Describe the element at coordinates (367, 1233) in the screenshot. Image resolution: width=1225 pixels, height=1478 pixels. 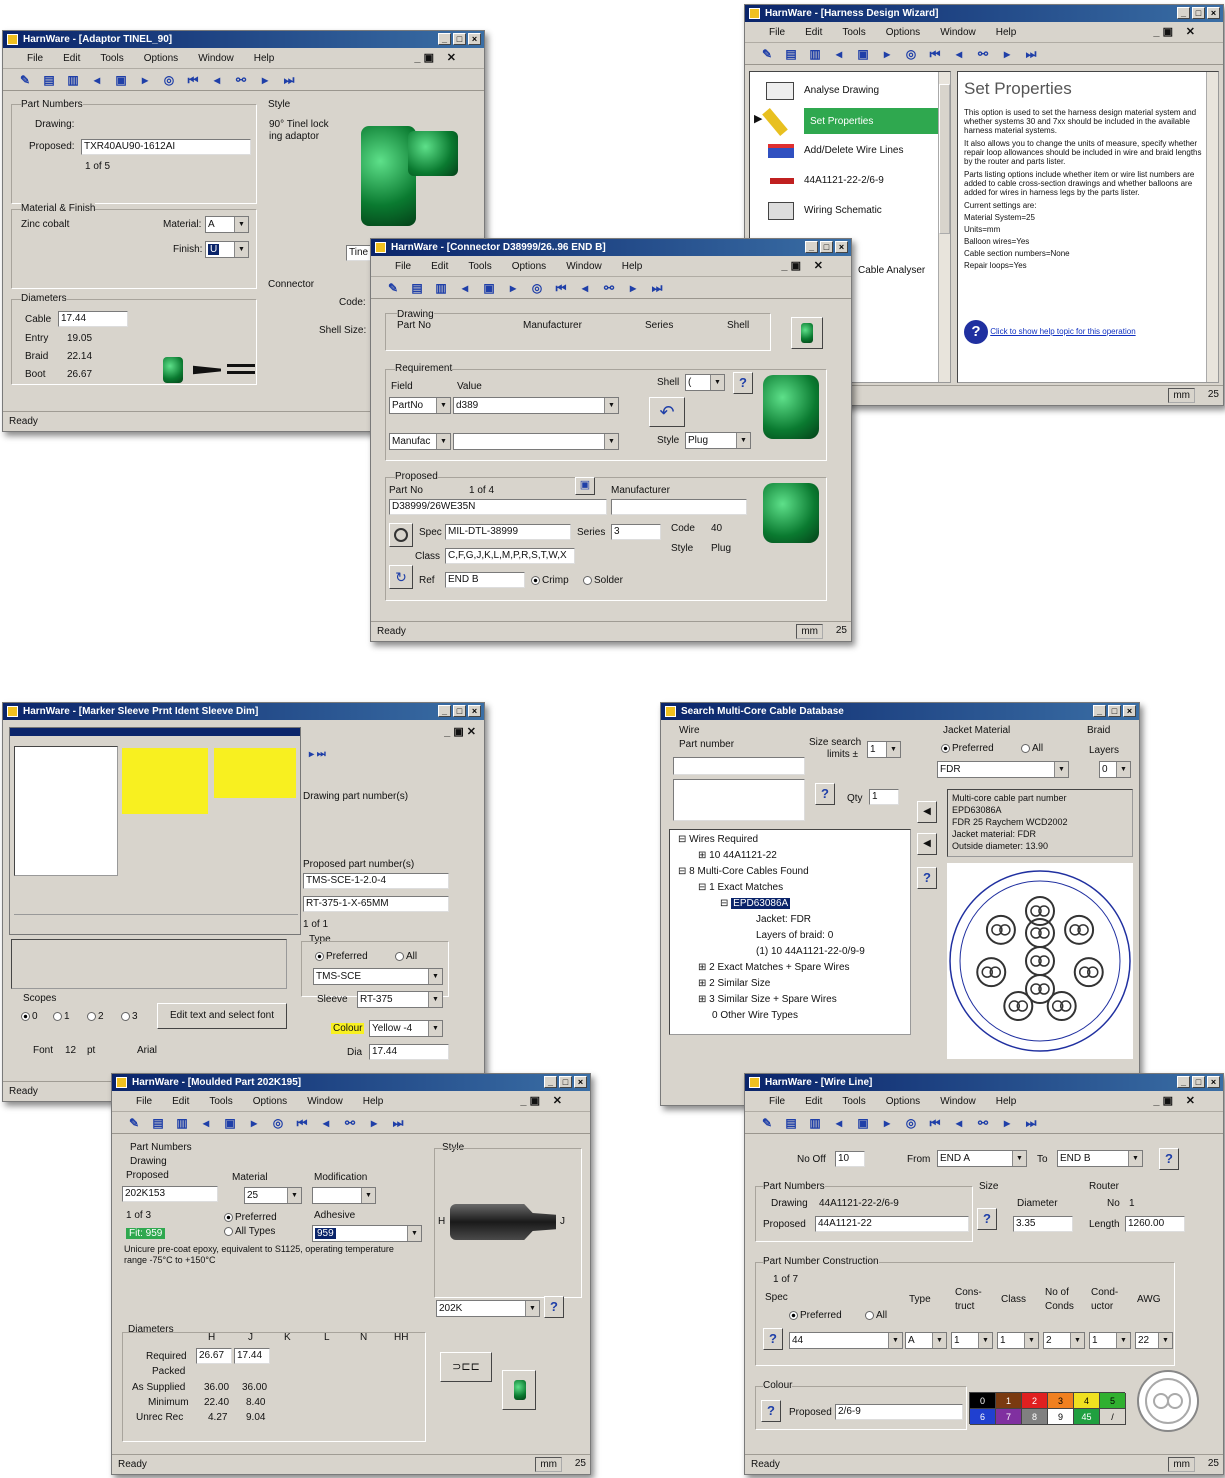
I see `adhesive-select: 959` at that location.